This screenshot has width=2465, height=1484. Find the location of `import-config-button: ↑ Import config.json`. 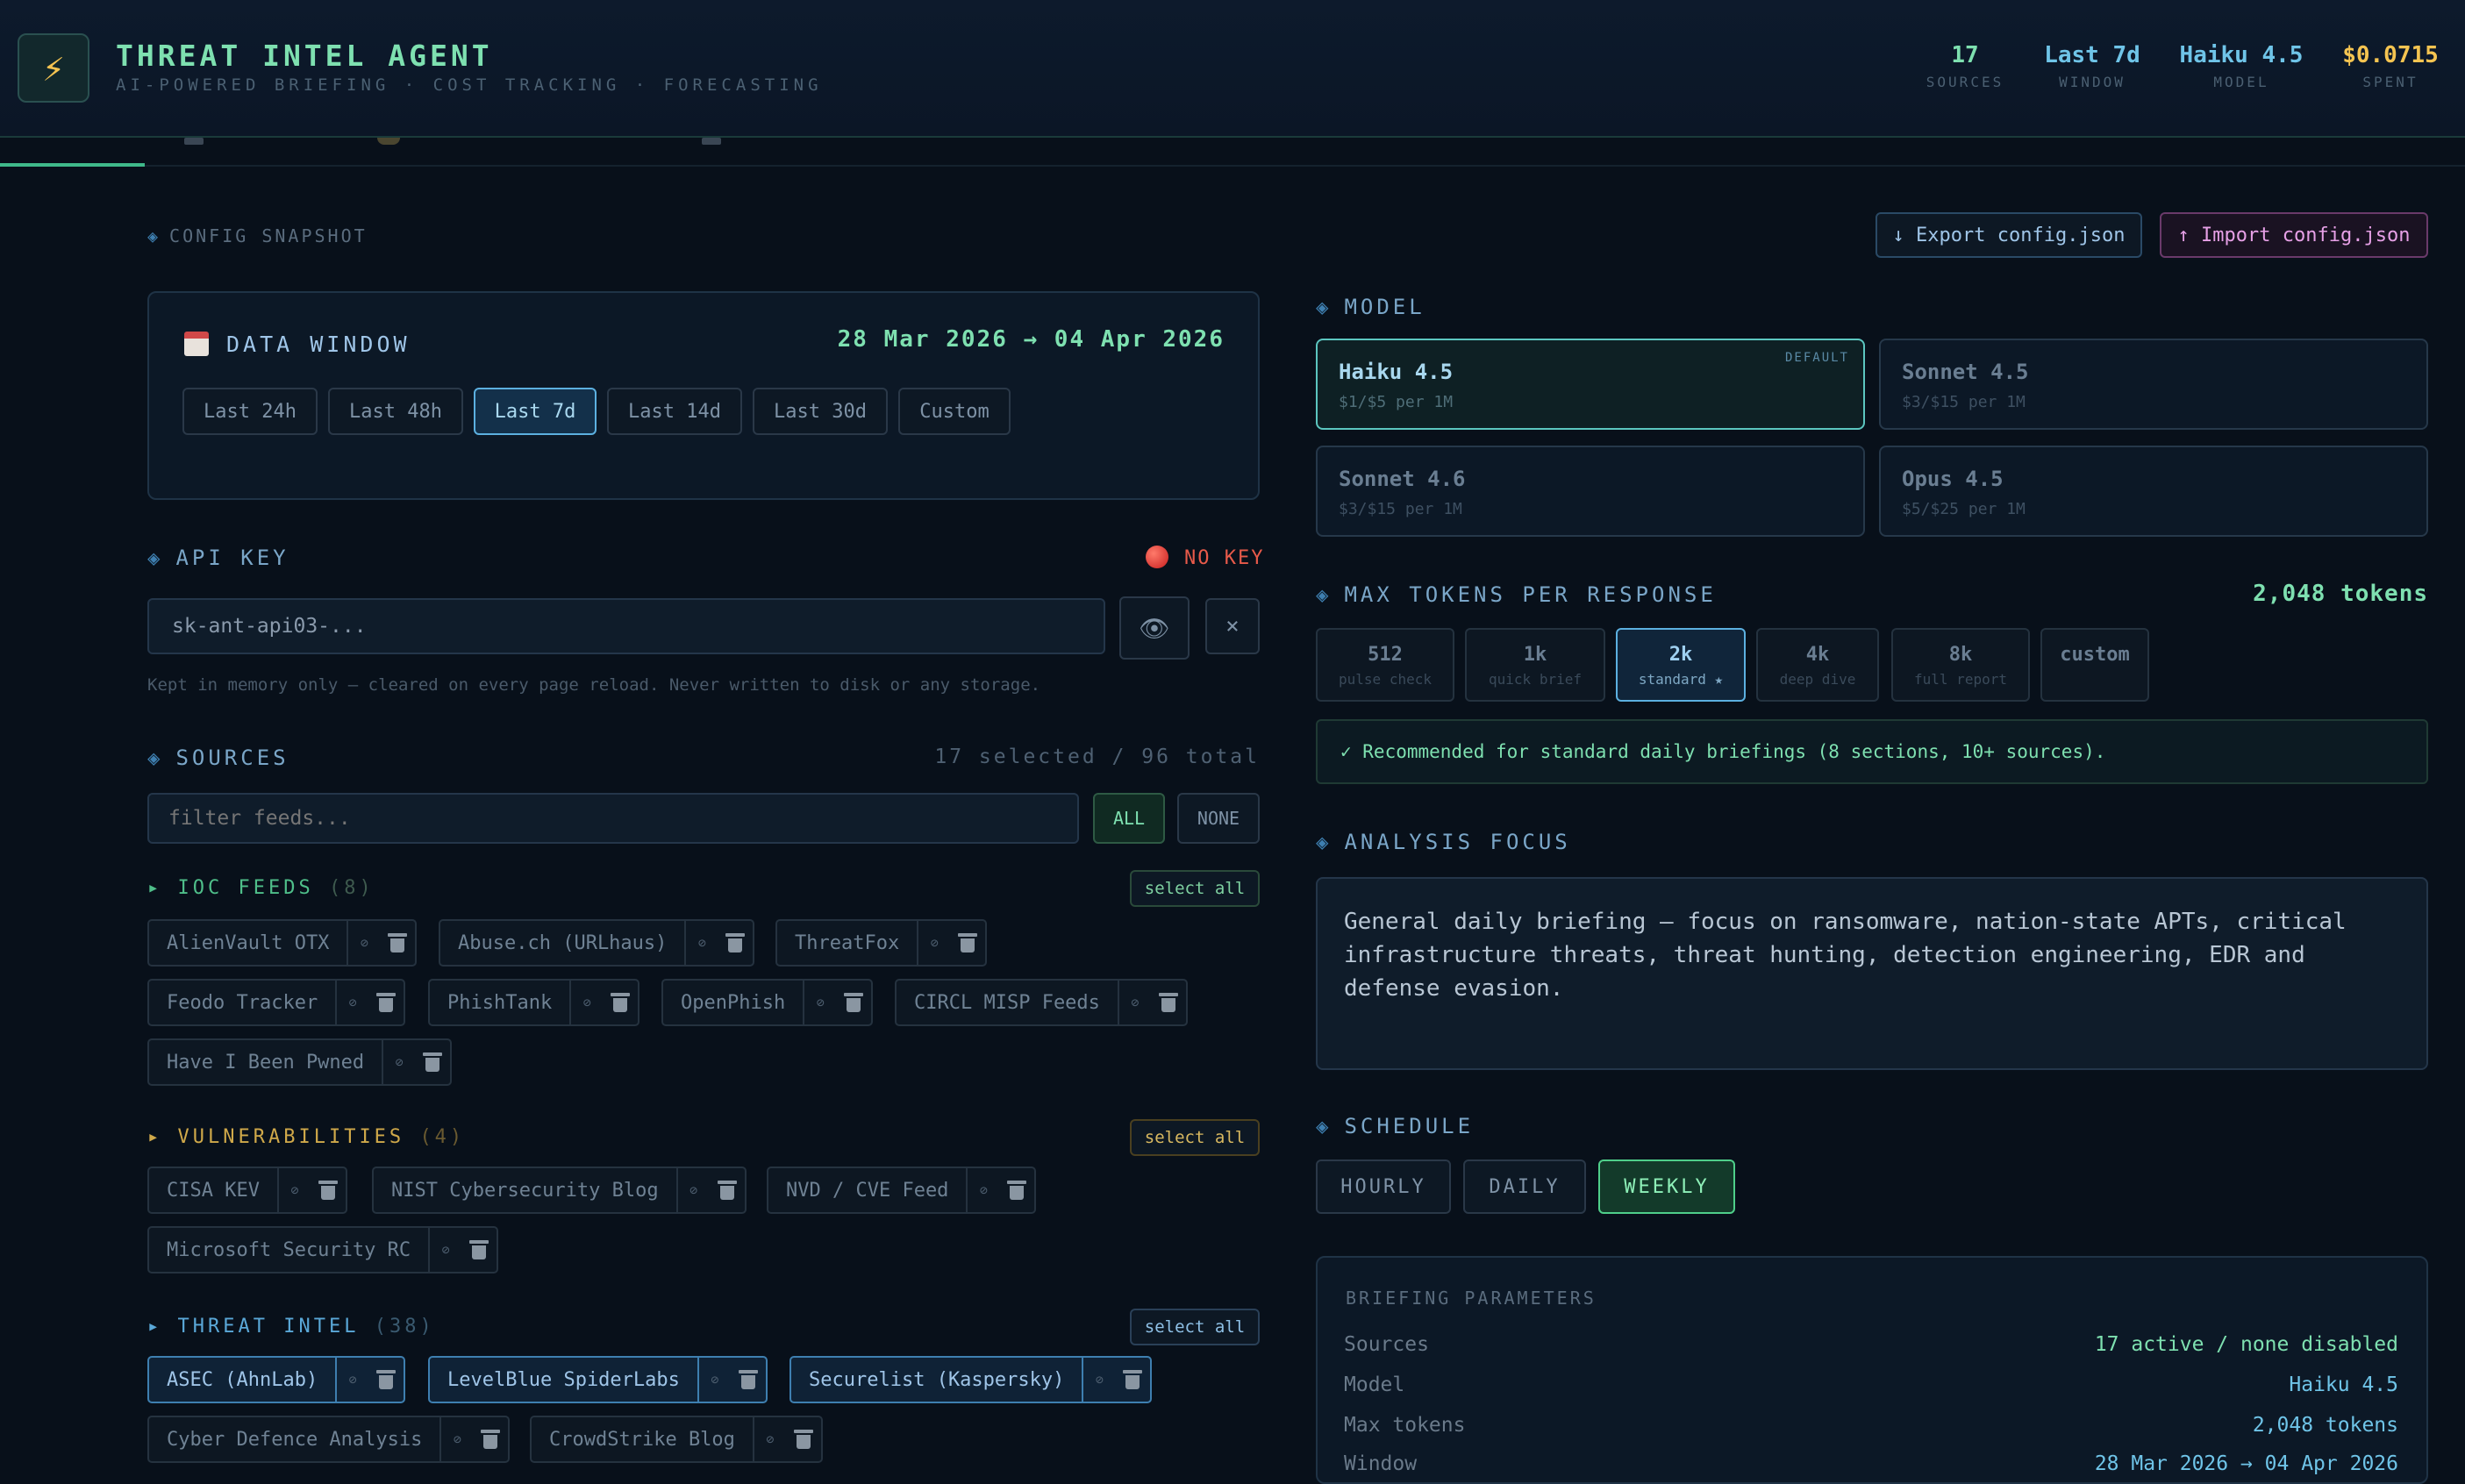

import-config-button: ↑ Import config.json is located at coordinates (2294, 235).